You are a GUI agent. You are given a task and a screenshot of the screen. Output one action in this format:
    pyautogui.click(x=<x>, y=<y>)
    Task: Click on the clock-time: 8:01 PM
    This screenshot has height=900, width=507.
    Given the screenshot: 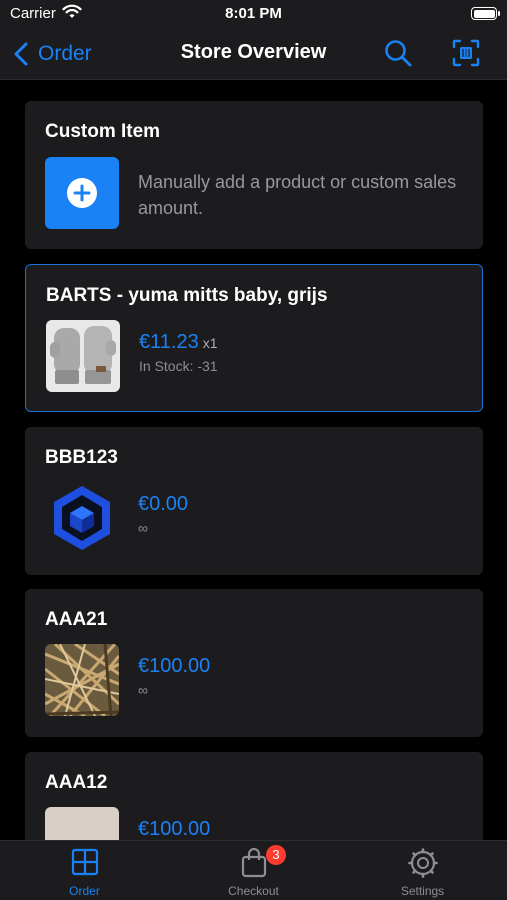 What is the action you would take?
    pyautogui.click(x=253, y=13)
    